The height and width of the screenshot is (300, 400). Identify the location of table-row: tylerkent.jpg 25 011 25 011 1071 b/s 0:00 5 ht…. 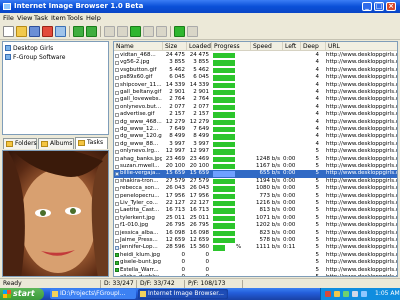
(255, 218).